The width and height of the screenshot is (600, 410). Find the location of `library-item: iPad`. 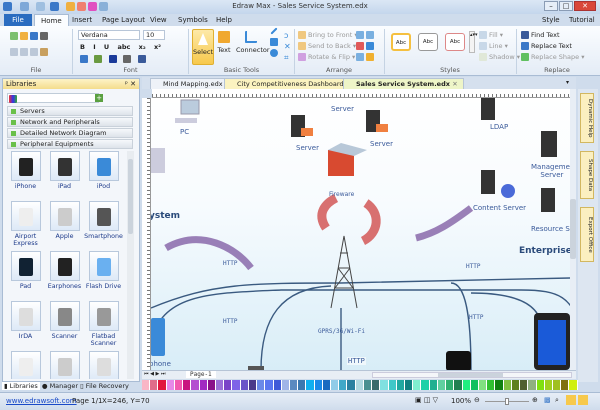

library-item: iPad is located at coordinates (64, 174).